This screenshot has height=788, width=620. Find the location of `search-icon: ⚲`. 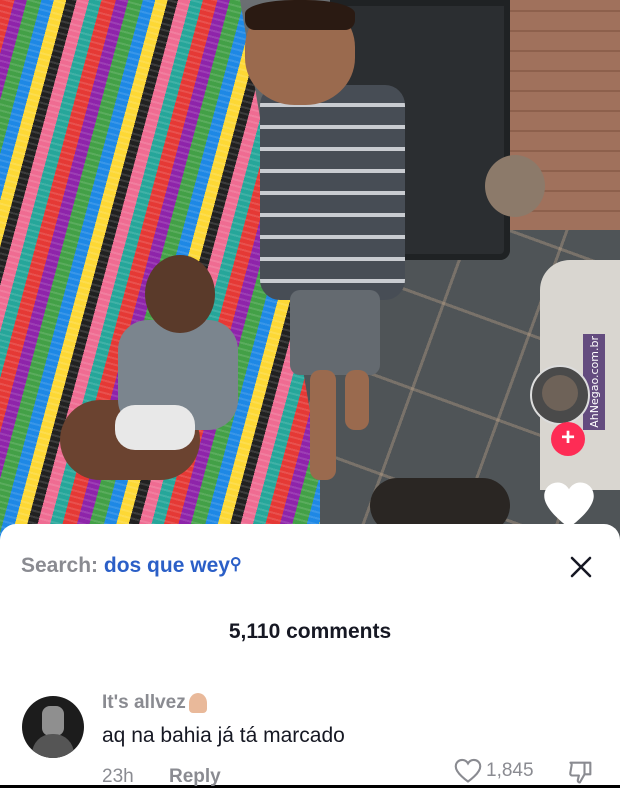

search-icon: ⚲ is located at coordinates (235, 564).